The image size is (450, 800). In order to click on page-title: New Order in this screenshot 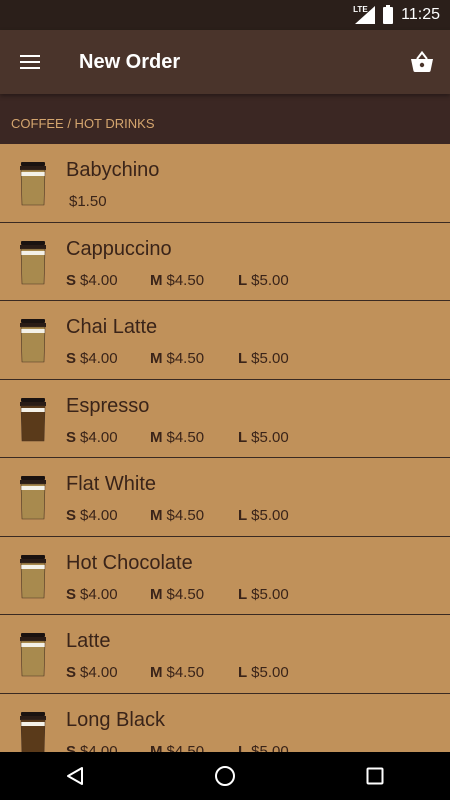, I will do `click(130, 62)`.